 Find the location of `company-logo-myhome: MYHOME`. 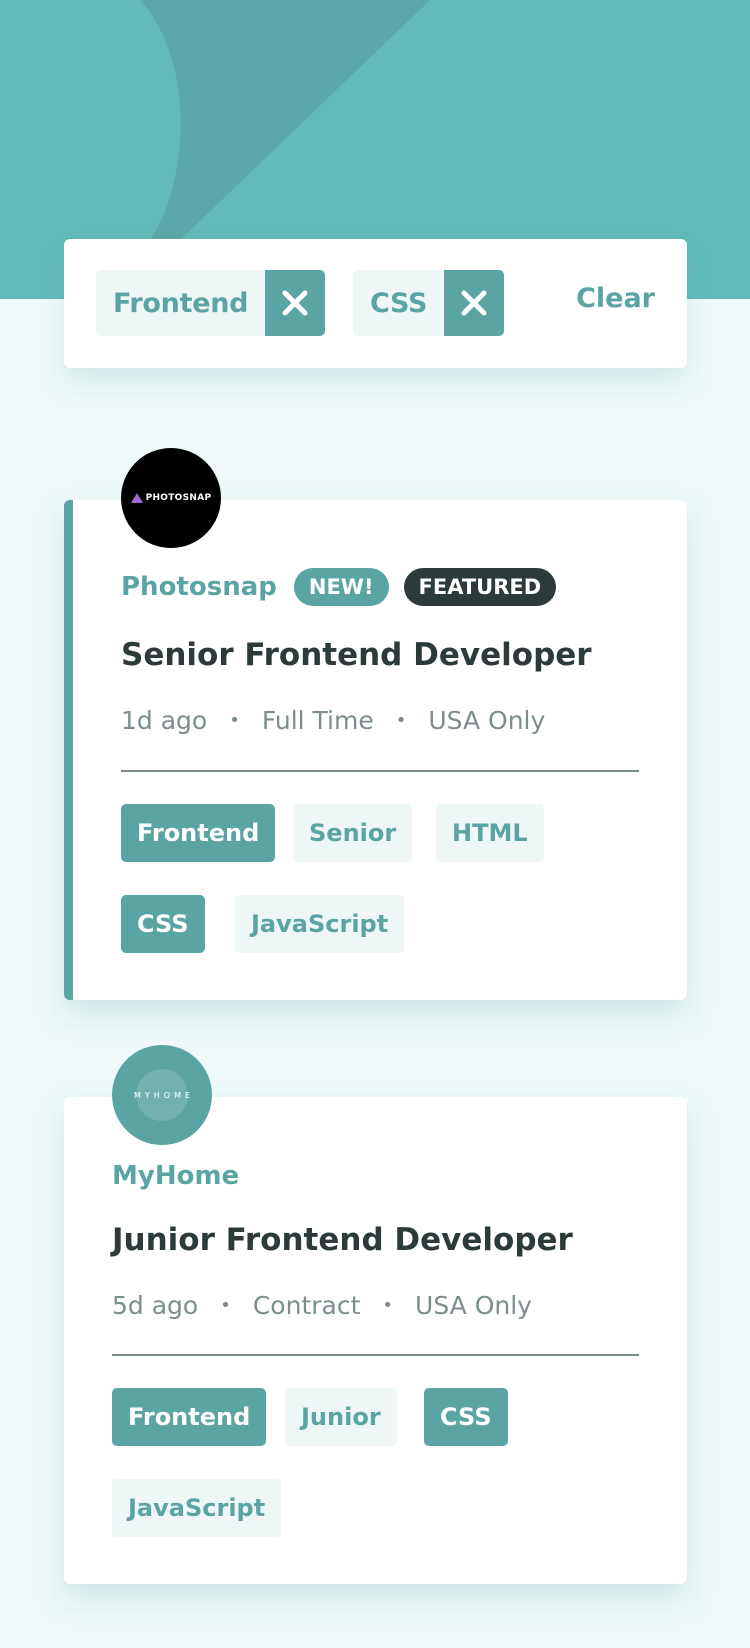

company-logo-myhome: MYHOME is located at coordinates (162, 1095).